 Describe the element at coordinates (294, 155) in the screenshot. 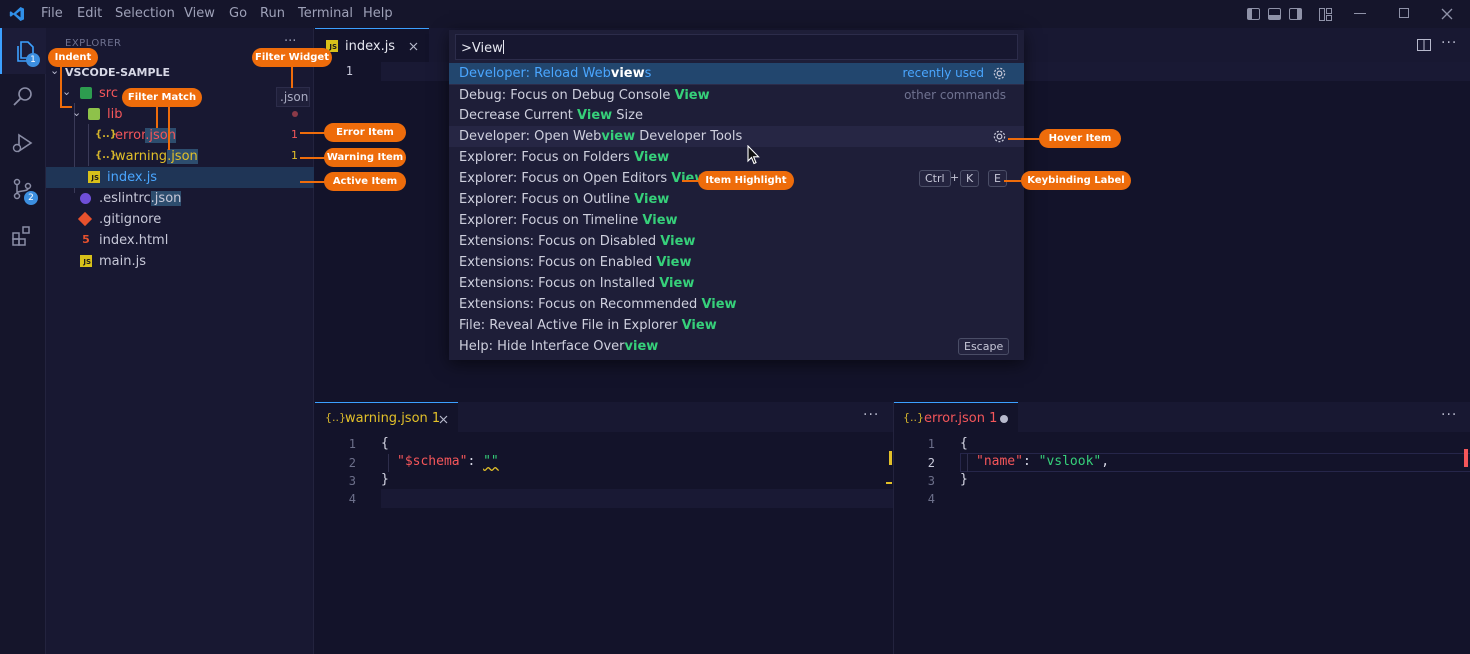

I see `warning-count: 1` at that location.